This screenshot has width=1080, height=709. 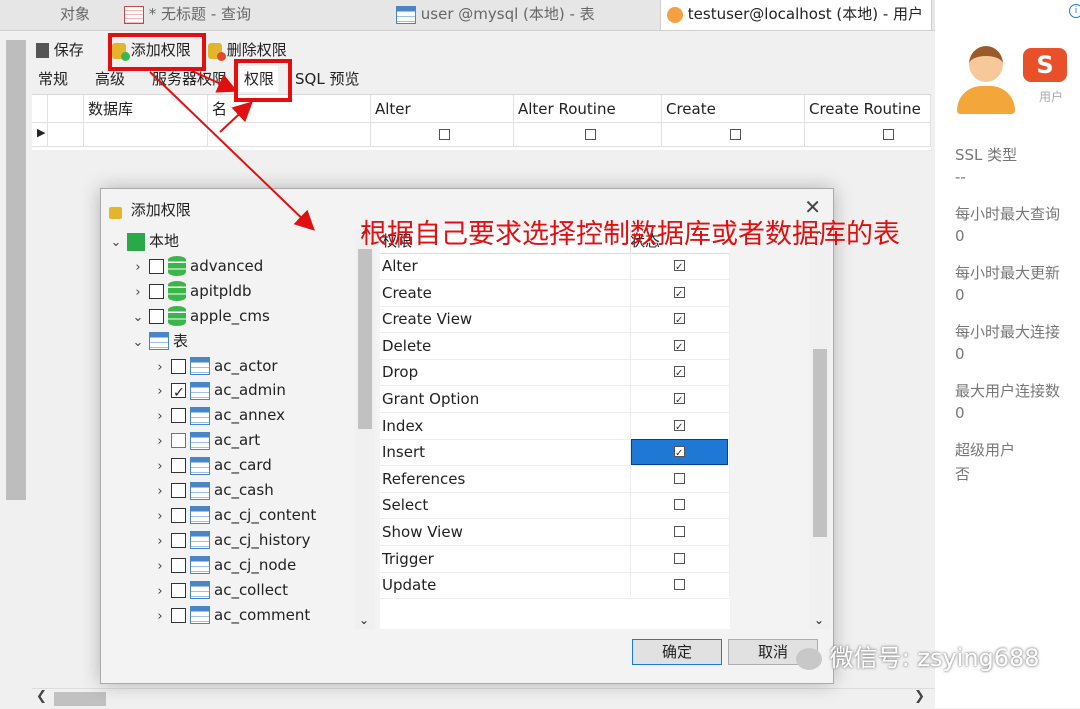 I want to click on annotation-text: 根据自己要求选择控制数据库或者数据库的表, so click(x=630, y=234).